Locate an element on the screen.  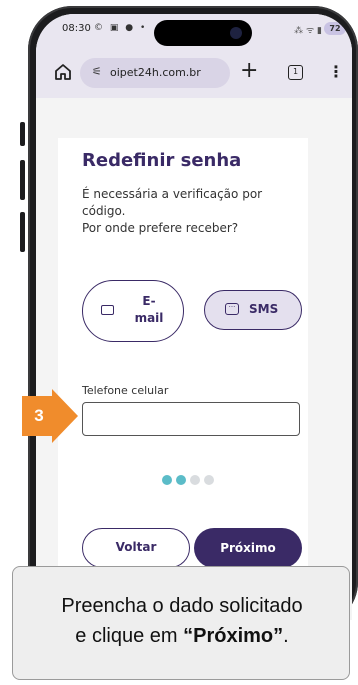
sms-option-button: ··· SMS is located at coordinates (253, 310).